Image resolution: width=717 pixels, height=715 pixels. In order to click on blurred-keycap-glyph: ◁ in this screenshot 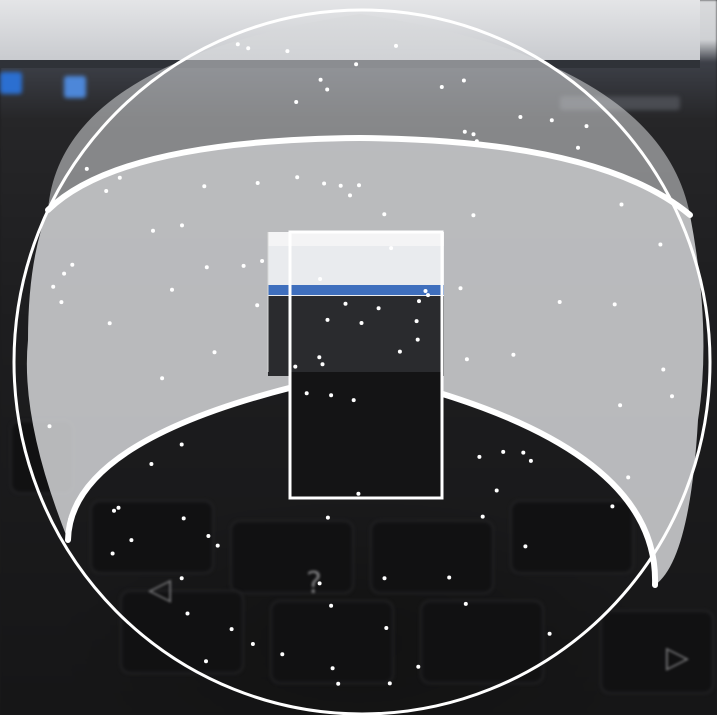, I will do `click(160, 589)`.